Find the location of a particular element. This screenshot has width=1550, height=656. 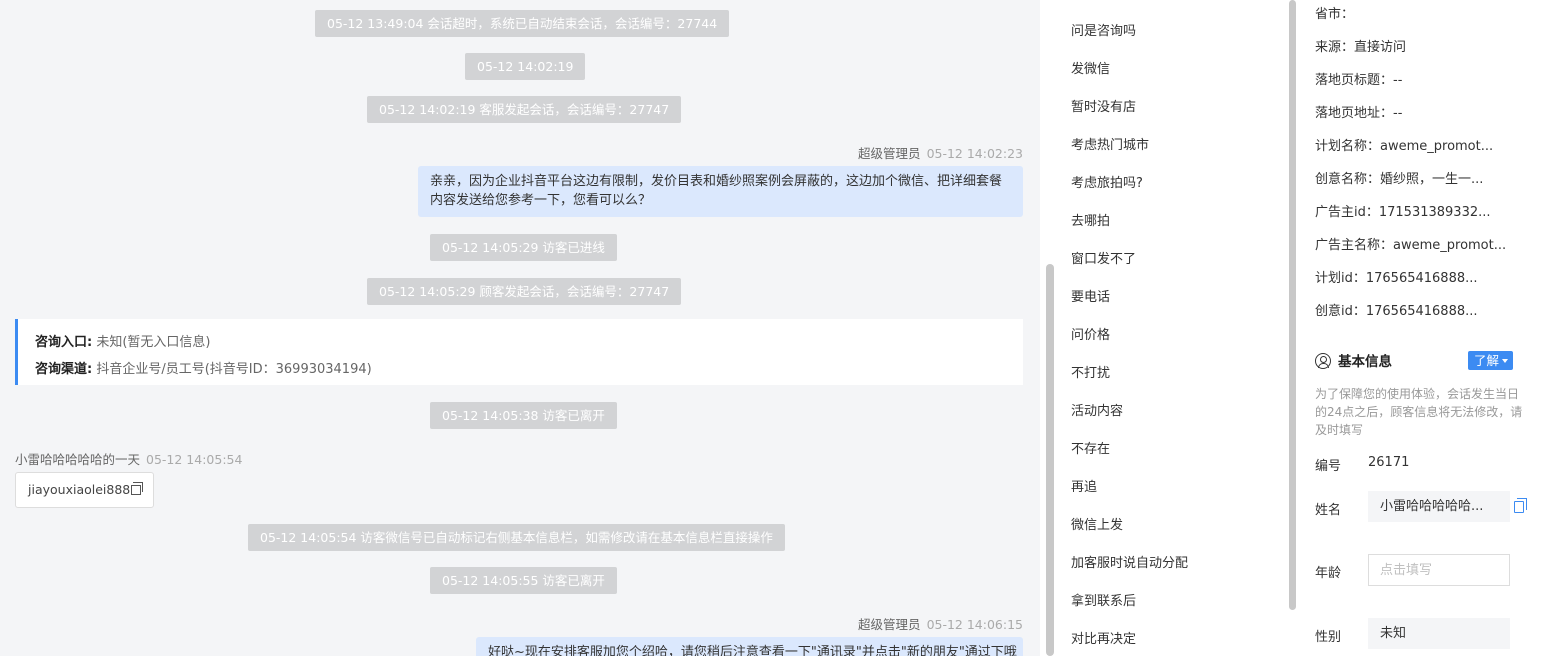

visitor-field-region: 省市： is located at coordinates (1335, 14).